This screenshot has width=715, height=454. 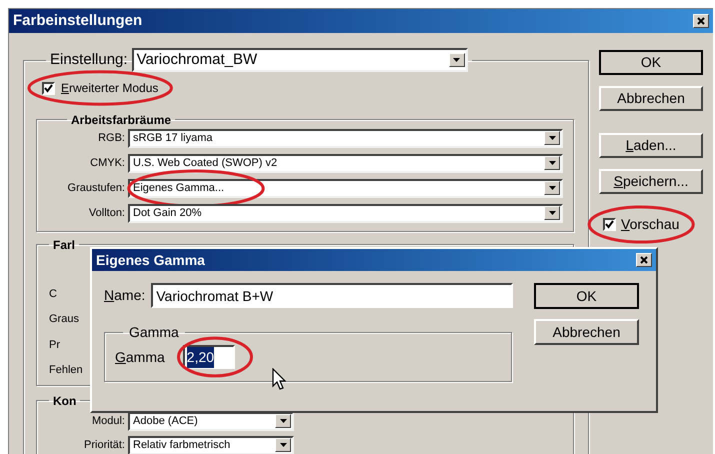 What do you see at coordinates (332, 295) in the screenshot?
I see `name-input: Variochromat B+W` at bounding box center [332, 295].